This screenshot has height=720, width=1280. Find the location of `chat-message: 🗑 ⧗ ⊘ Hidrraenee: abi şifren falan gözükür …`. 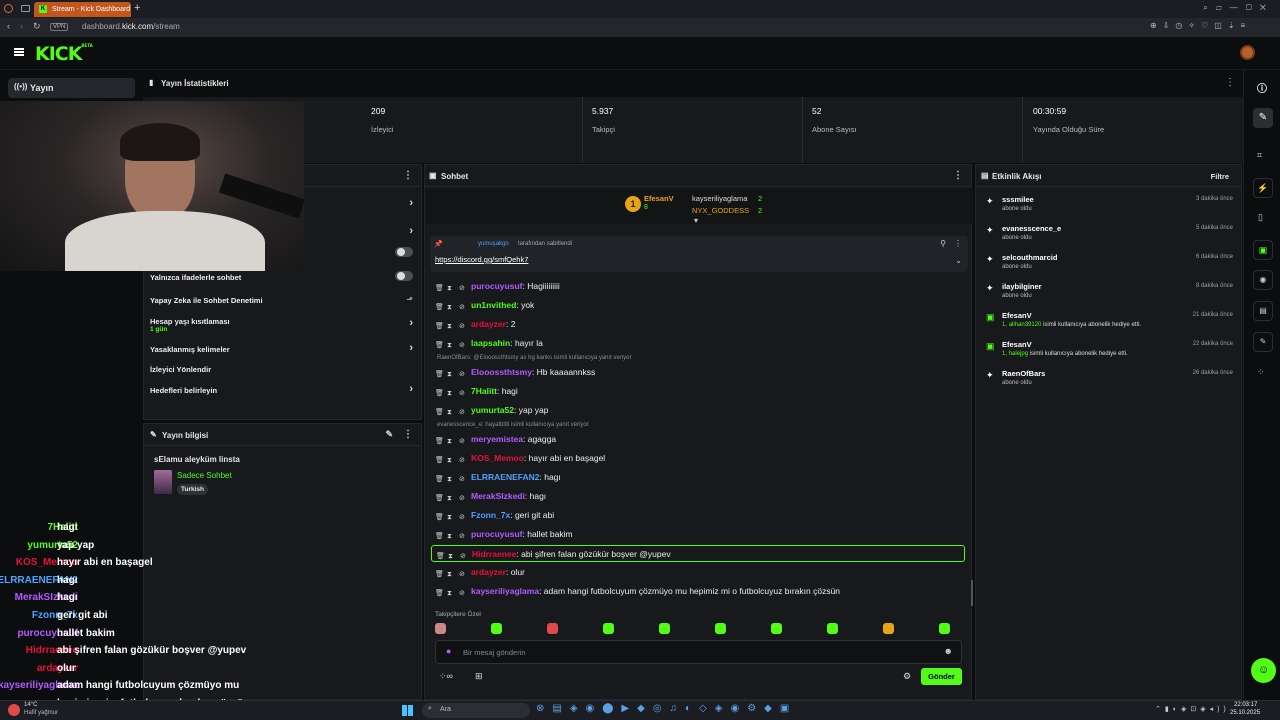

chat-message: 🗑 ⧗ ⊘ Hidrraenee: abi şifren falan gözükür … is located at coordinates (698, 553).